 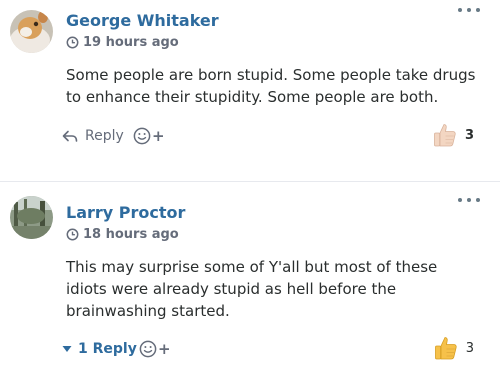 What do you see at coordinates (131, 42) in the screenshot?
I see `timestamp-text: 19 hours ago` at bounding box center [131, 42].